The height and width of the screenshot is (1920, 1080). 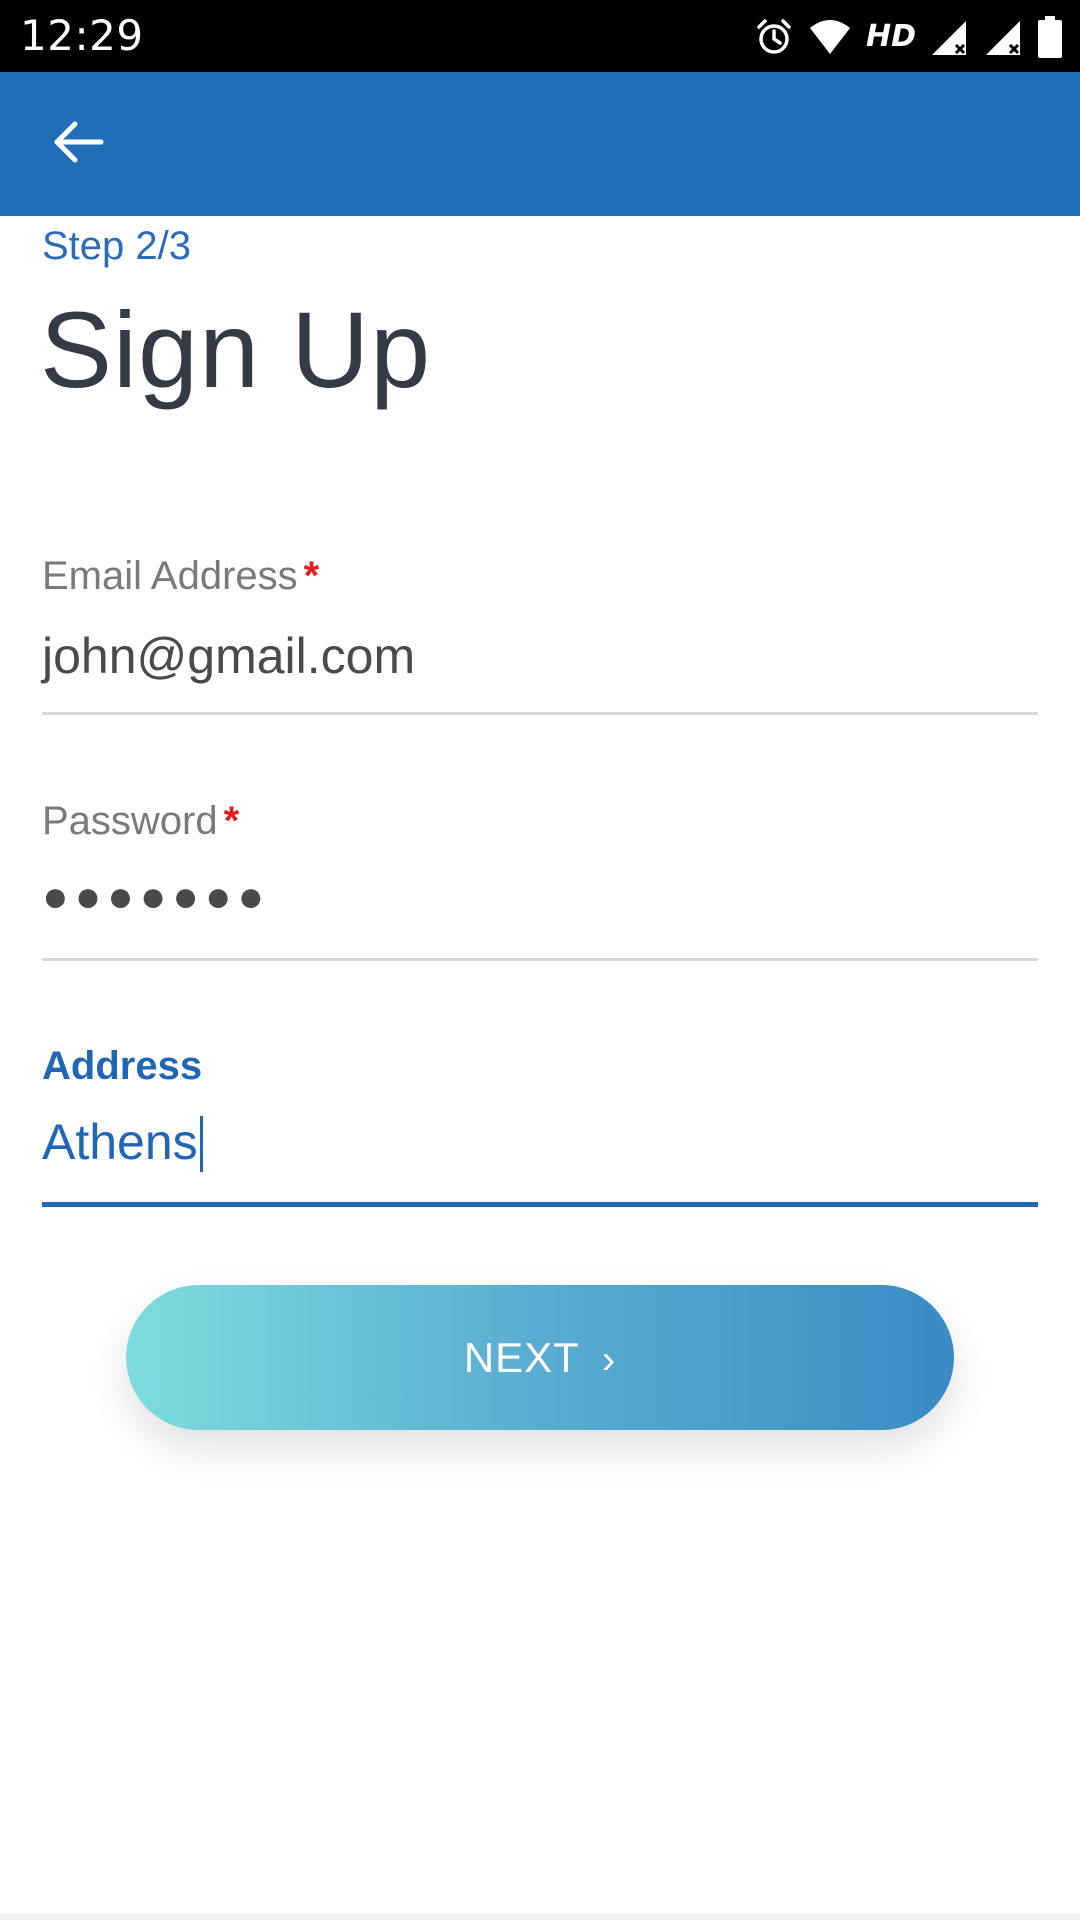 I want to click on back-button, so click(x=78, y=144).